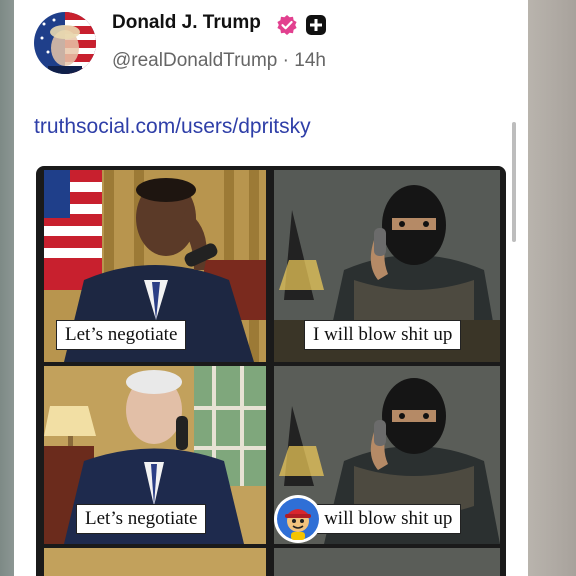 The height and width of the screenshot is (576, 576). What do you see at coordinates (194, 60) in the screenshot?
I see `author-handle: @realDonaldTrump` at bounding box center [194, 60].